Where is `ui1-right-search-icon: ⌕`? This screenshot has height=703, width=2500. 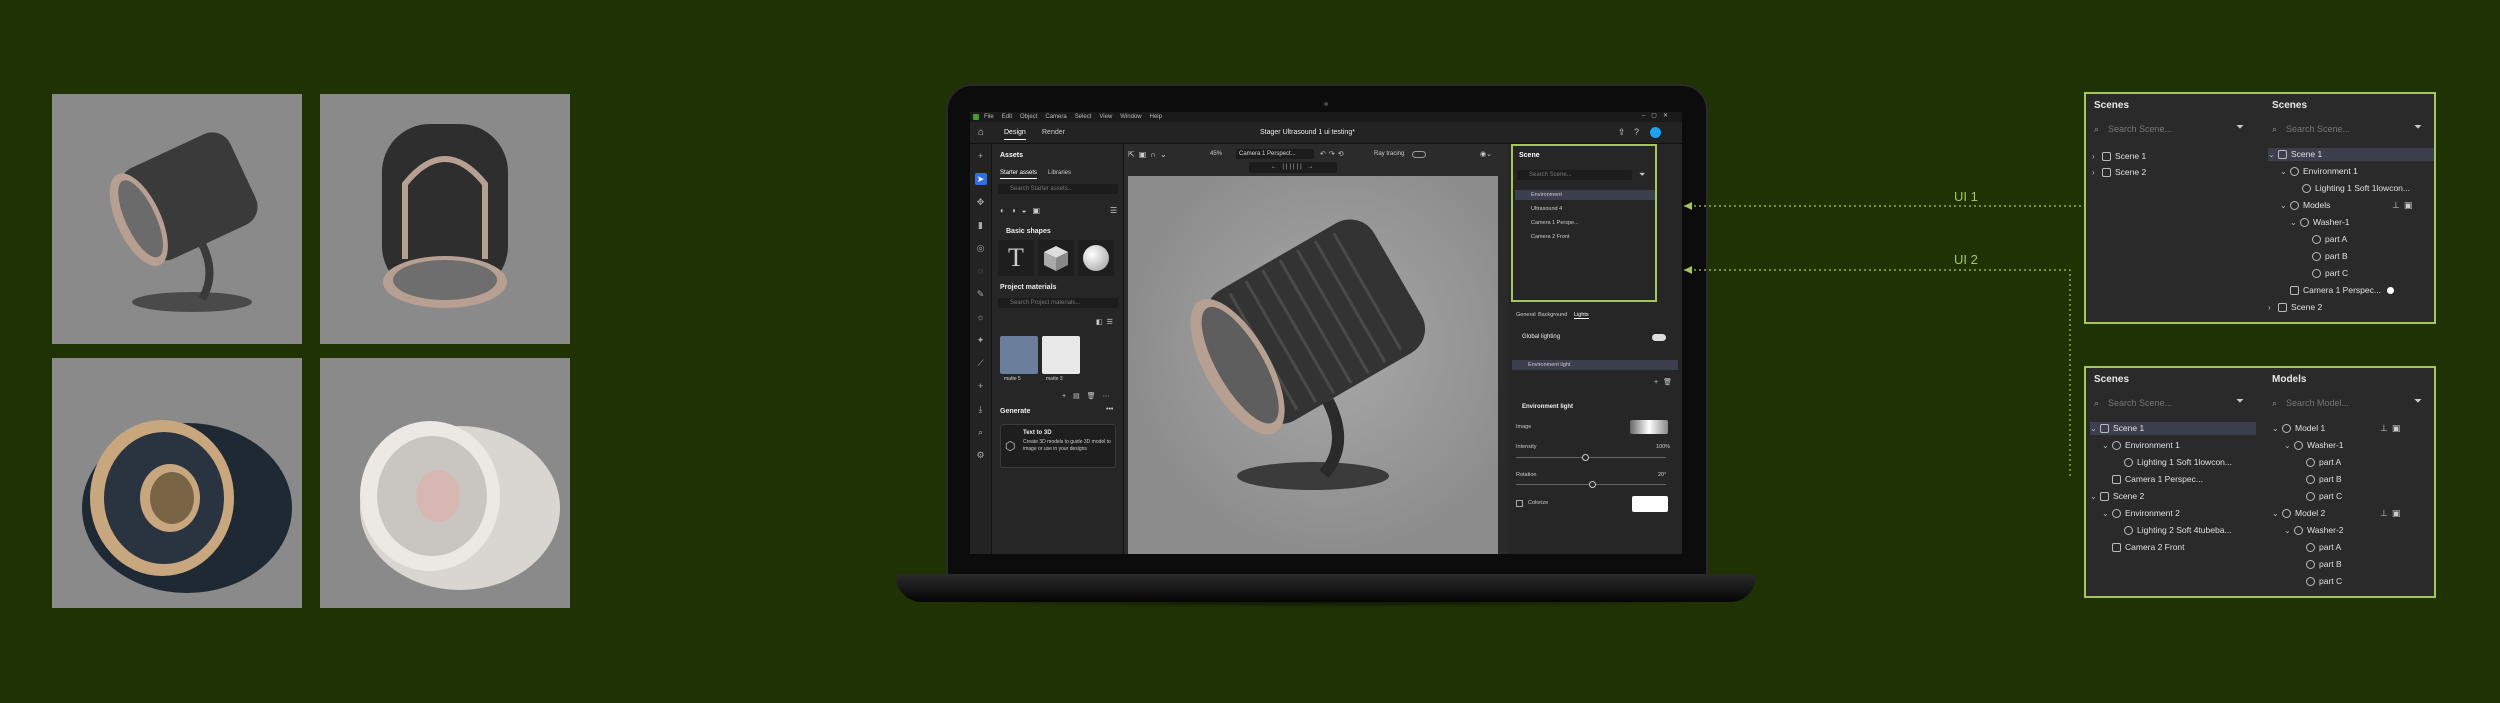
ui1-right-search-icon: ⌕ is located at coordinates (2275, 129).